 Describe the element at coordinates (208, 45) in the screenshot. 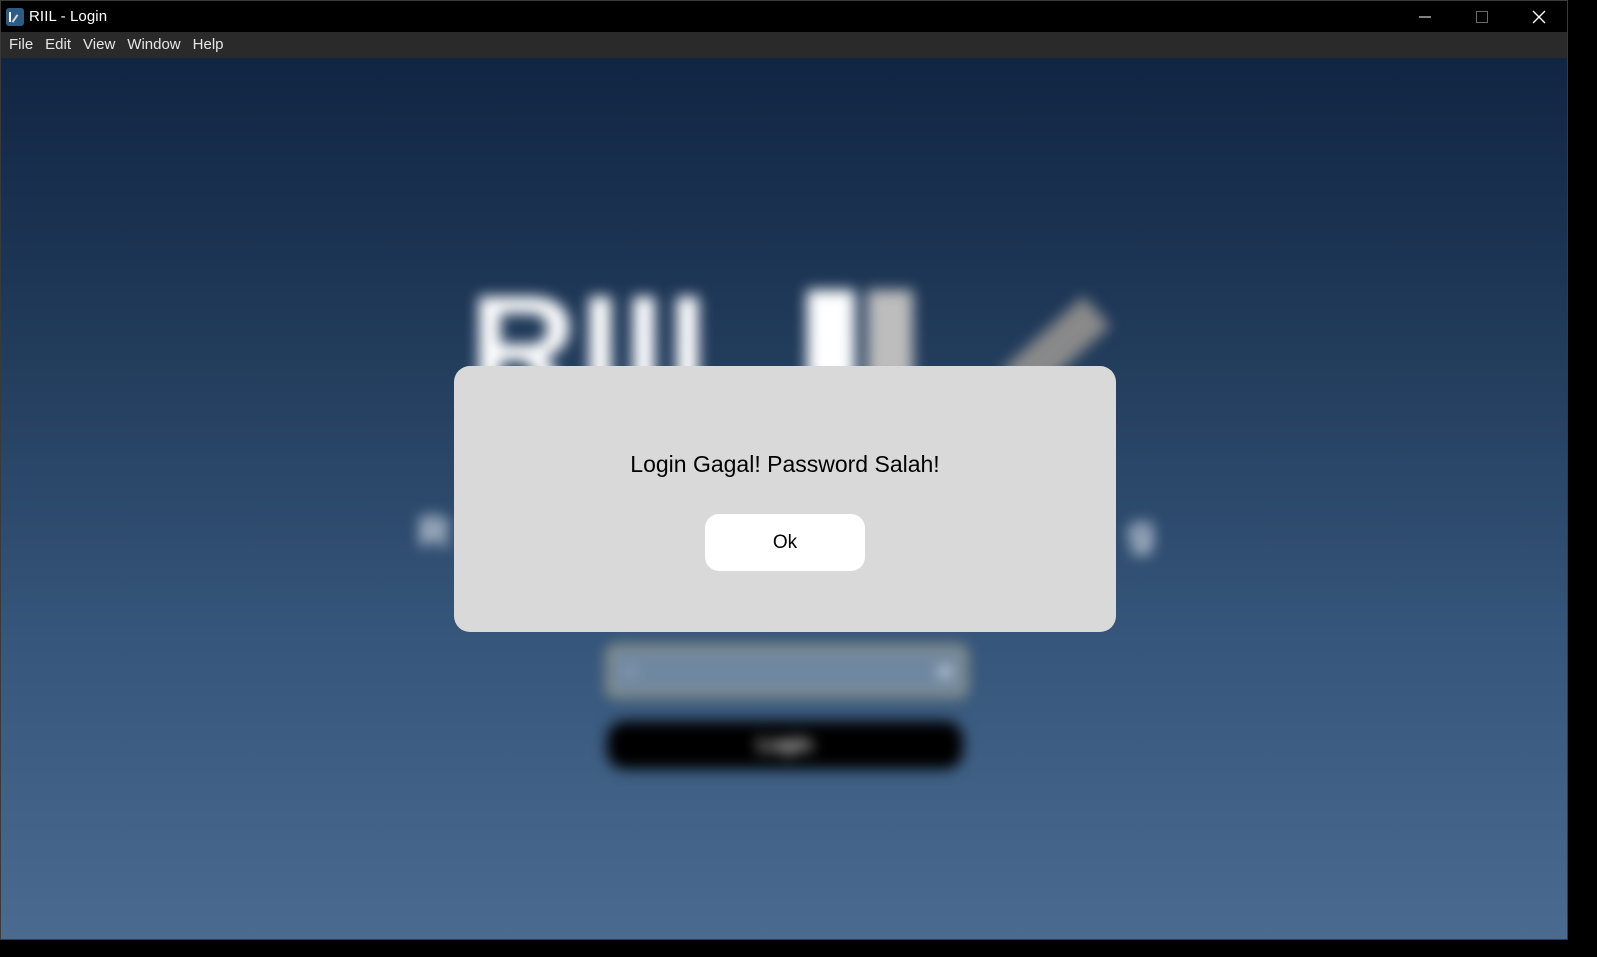

I see `menu-help: Help` at that location.